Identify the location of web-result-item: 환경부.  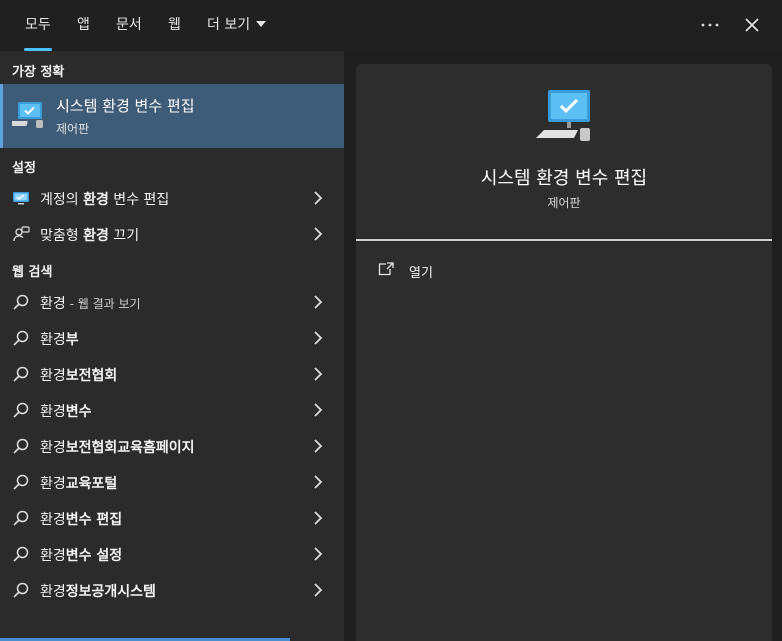
(172, 338).